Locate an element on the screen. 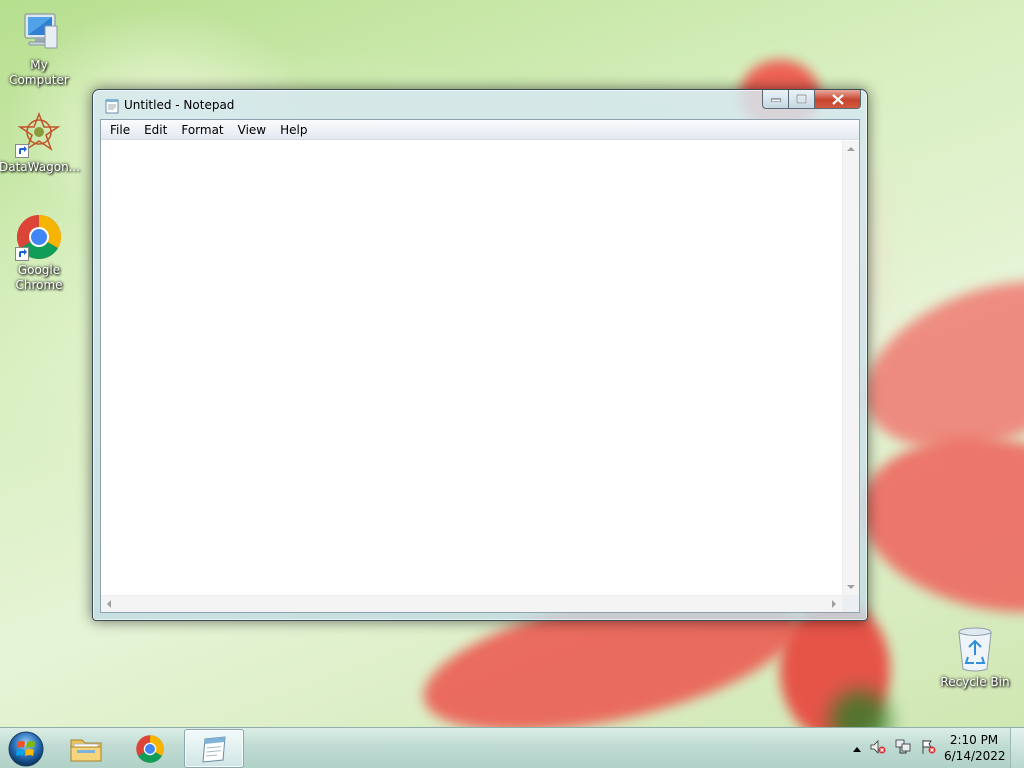 Image resolution: width=1024 pixels, height=768 pixels. menu-file: File is located at coordinates (120, 130).